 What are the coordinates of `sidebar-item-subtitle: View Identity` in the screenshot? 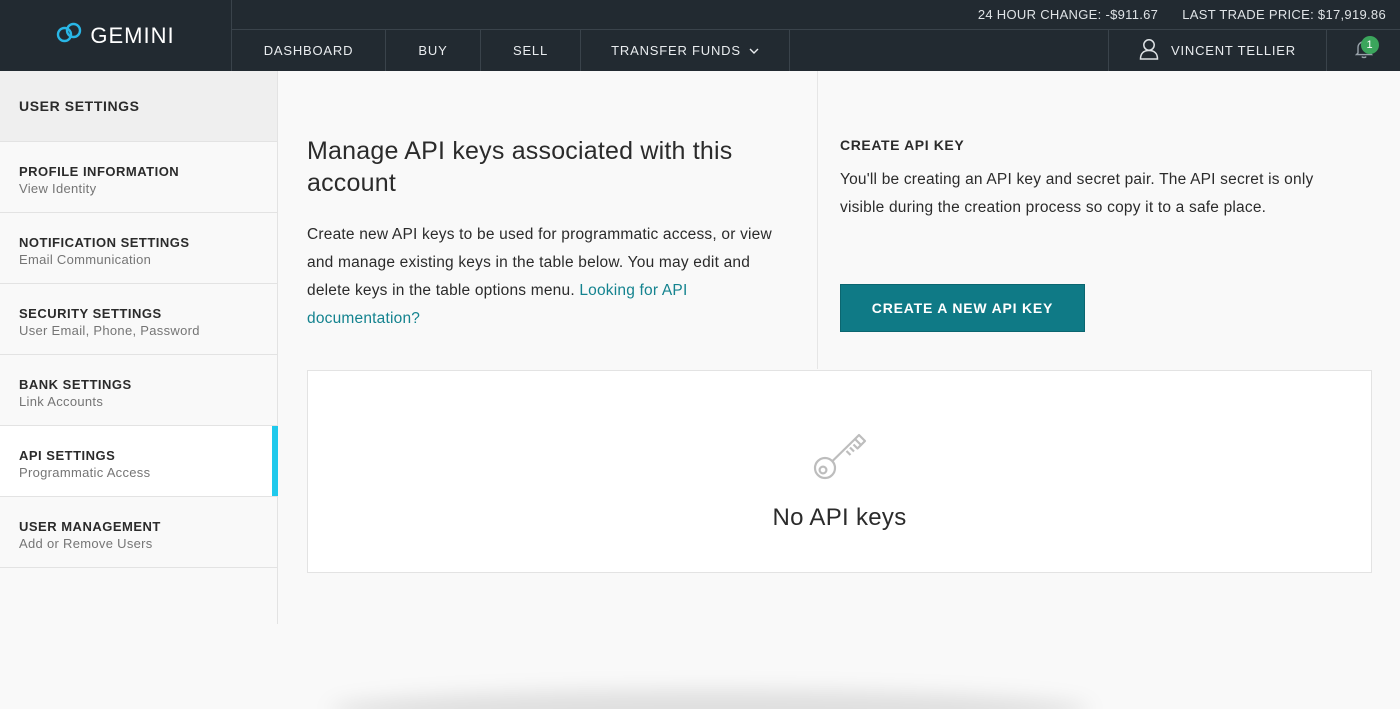 It's located at (58, 188).